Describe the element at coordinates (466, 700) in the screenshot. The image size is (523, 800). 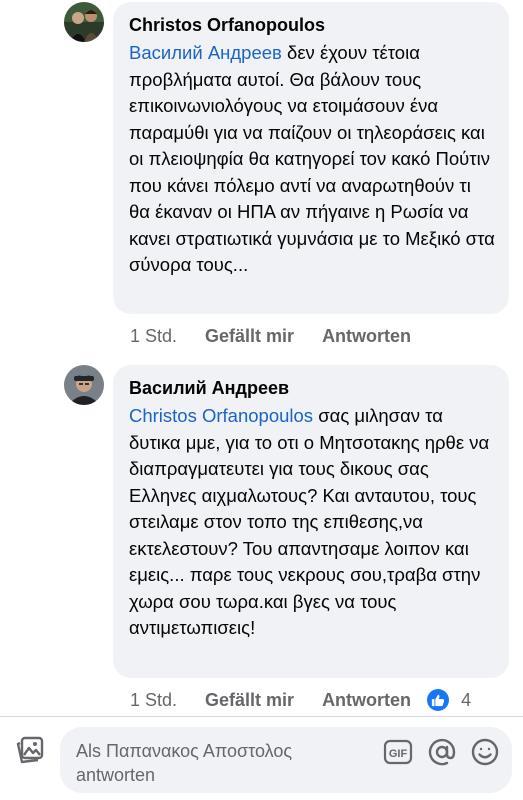
I see `reaction-count: 4` at that location.